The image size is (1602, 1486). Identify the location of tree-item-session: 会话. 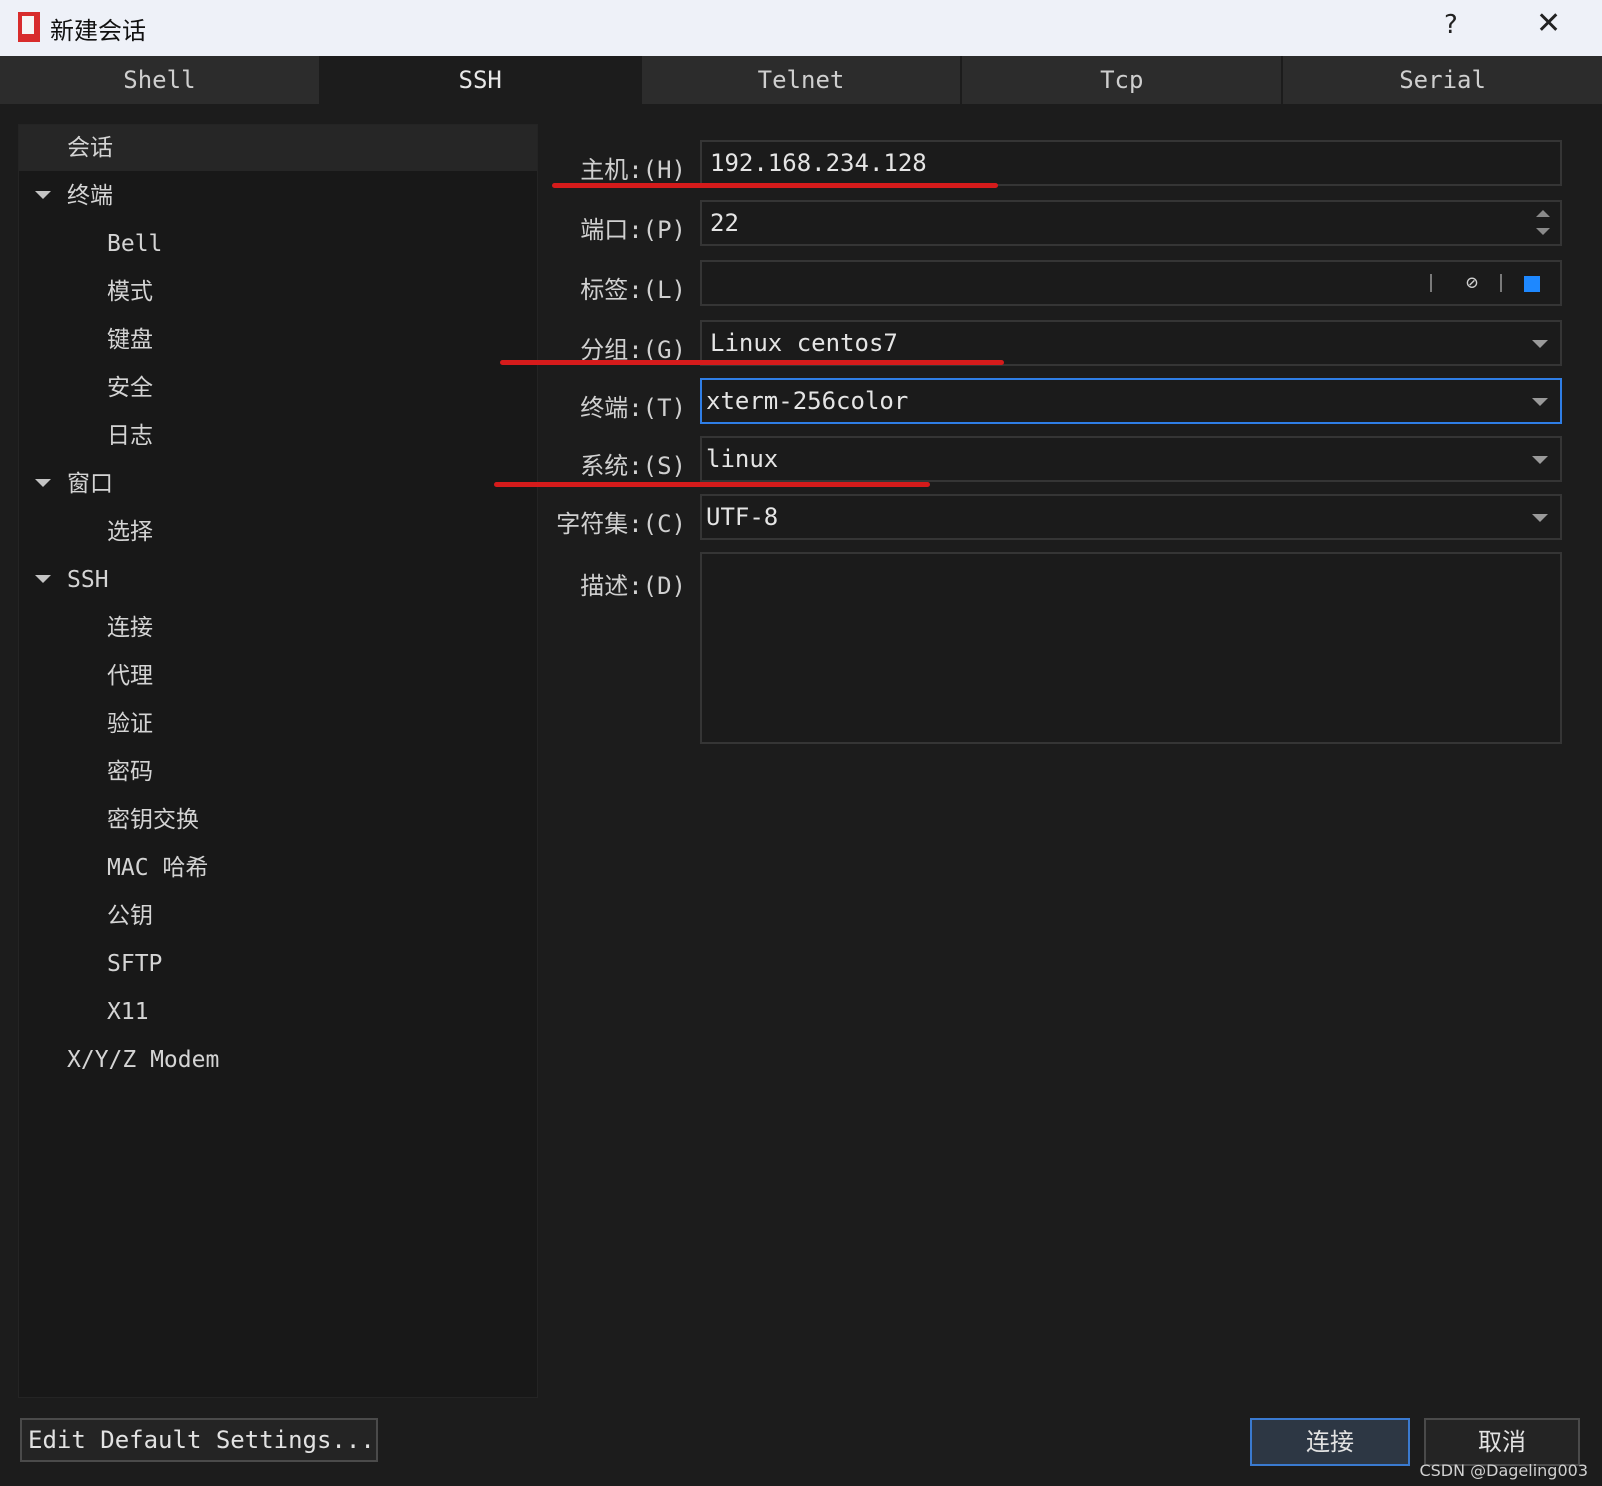
(278, 148).